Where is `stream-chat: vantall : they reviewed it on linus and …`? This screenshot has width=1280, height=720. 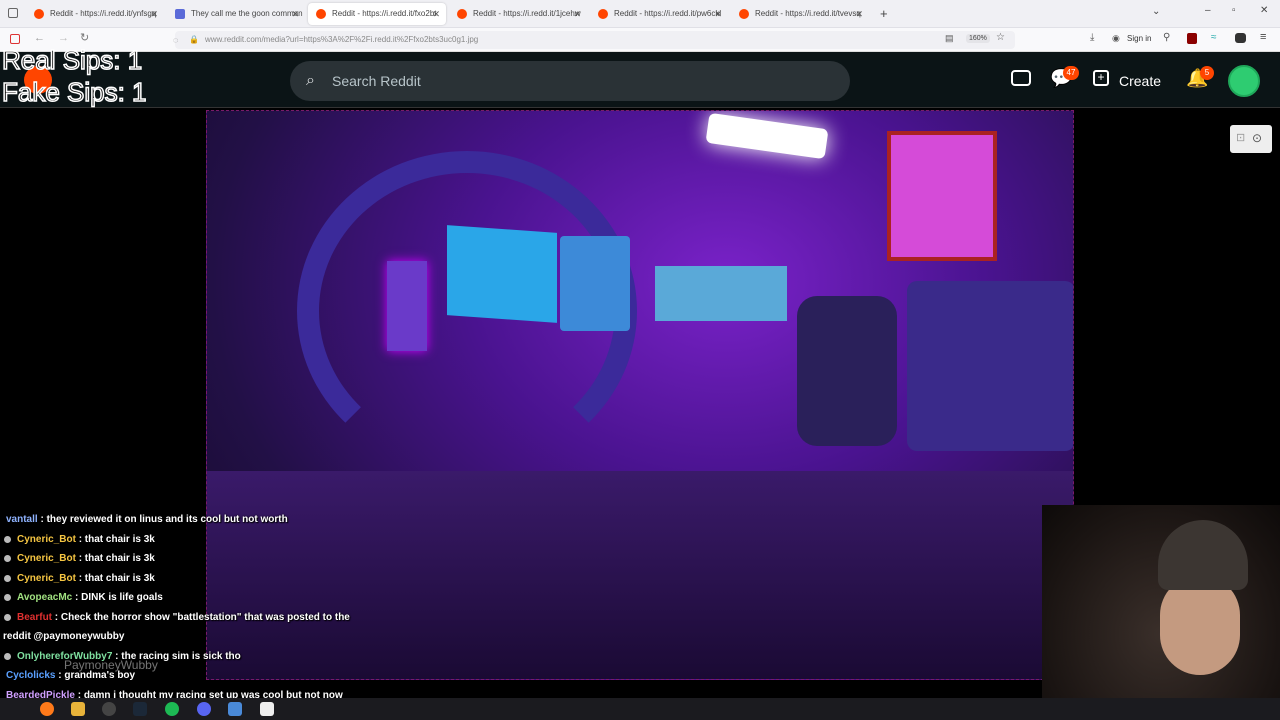
stream-chat: vantall : they reviewed it on linus and … is located at coordinates (185, 607).